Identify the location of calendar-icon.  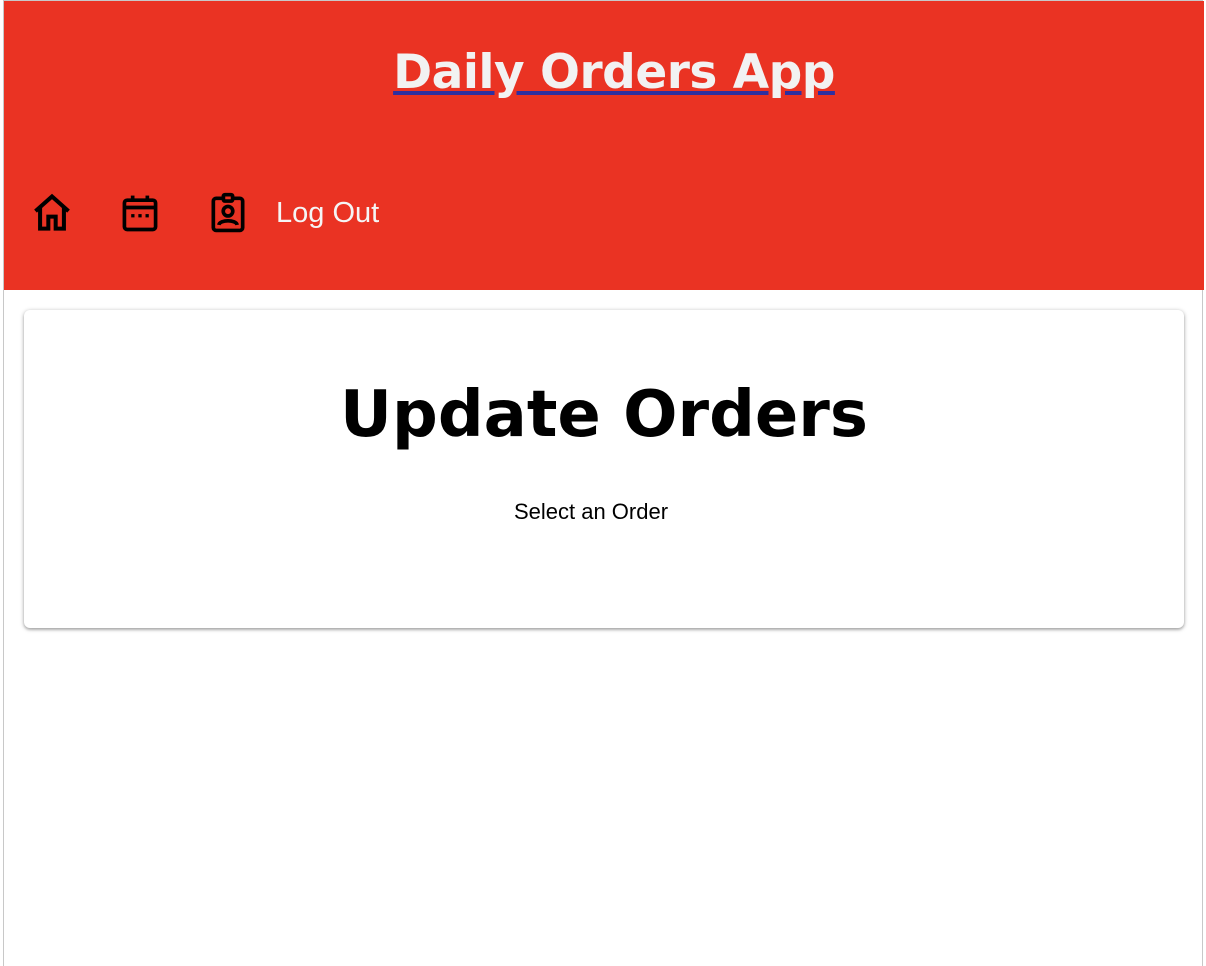
(140, 213).